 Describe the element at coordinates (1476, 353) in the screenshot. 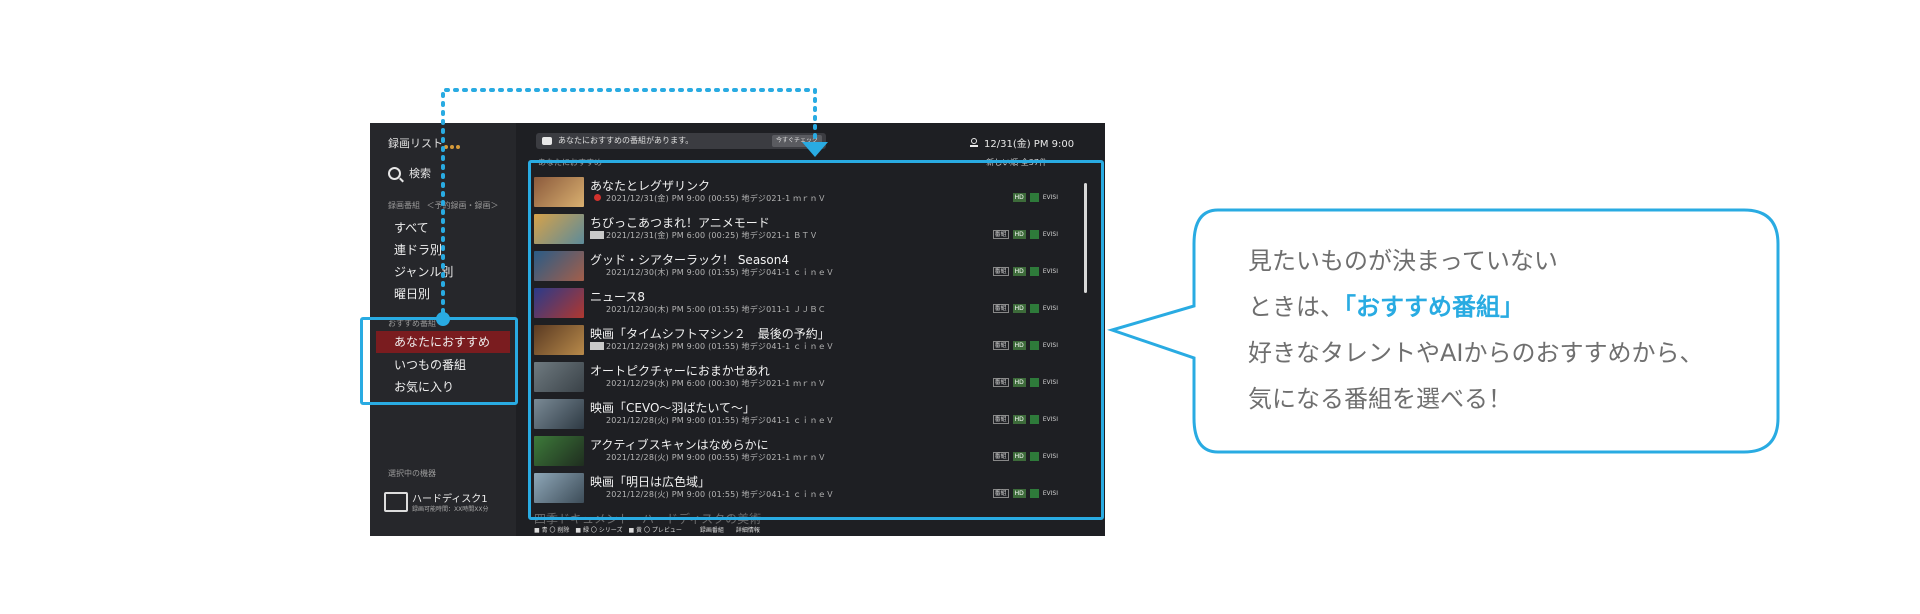

I see `callout-line-3: 好きなタレントやAIからのおすすめから、` at that location.